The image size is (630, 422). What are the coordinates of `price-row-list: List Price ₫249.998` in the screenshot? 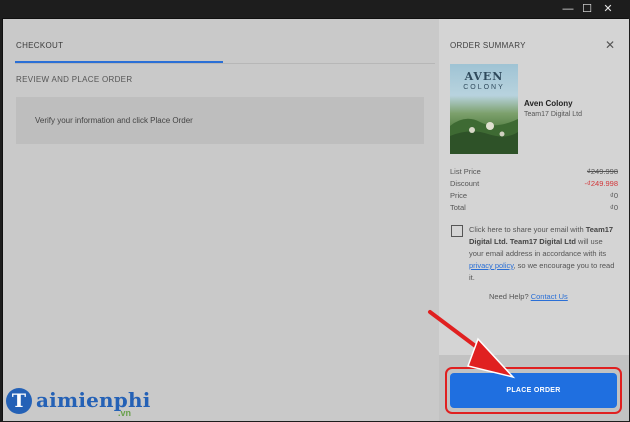 It's located at (534, 172).